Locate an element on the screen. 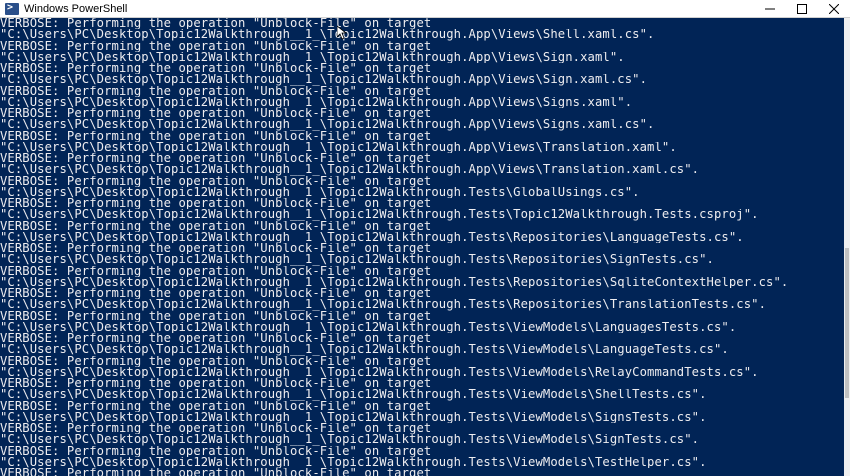  maximize-button is located at coordinates (802, 8).